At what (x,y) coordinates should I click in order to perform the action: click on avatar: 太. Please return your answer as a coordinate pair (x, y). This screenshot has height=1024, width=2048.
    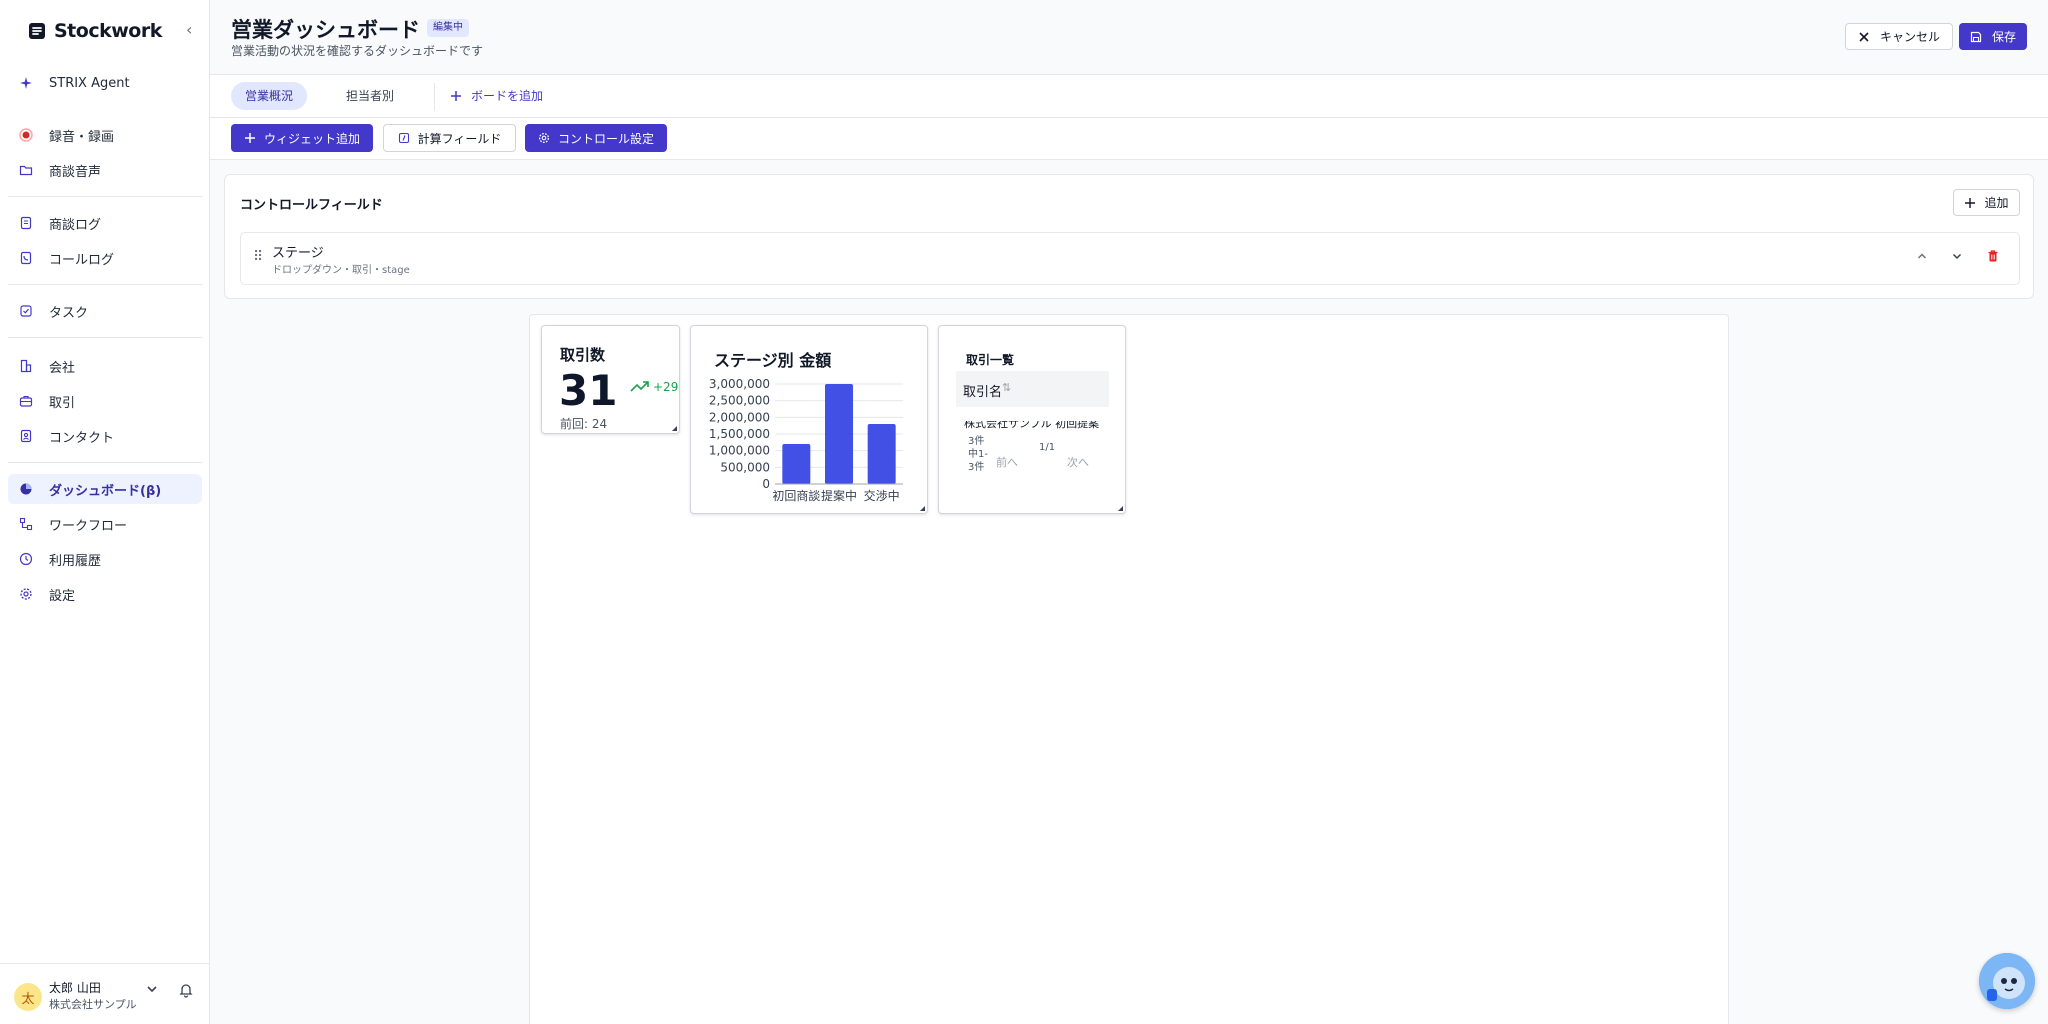
    Looking at the image, I should click on (28, 997).